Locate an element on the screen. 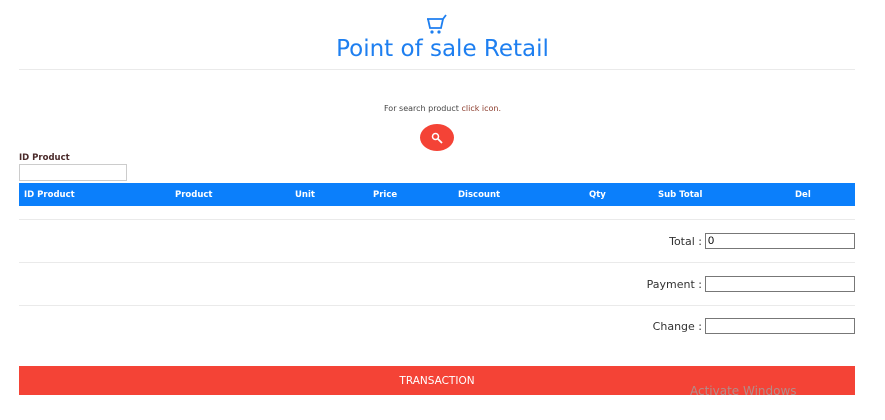  activate-windows-watermark: Activate Windows is located at coordinates (743, 391).